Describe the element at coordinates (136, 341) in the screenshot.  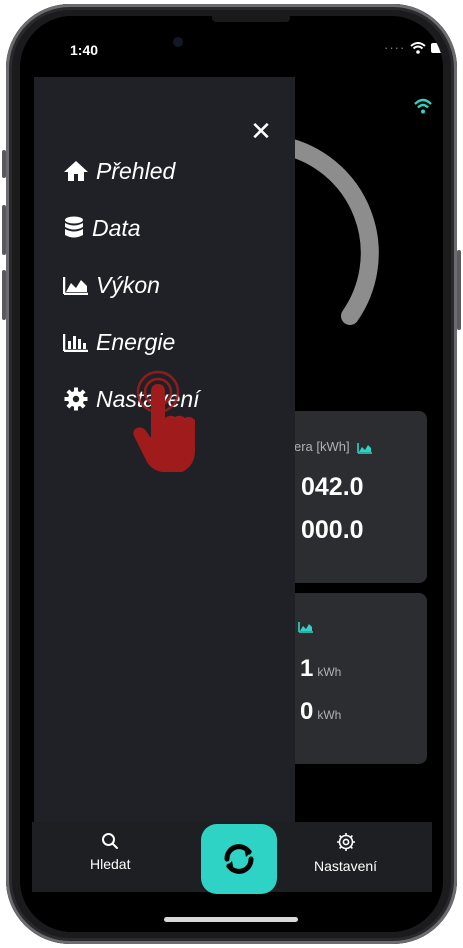
I see `menu-item-label: Energie` at that location.